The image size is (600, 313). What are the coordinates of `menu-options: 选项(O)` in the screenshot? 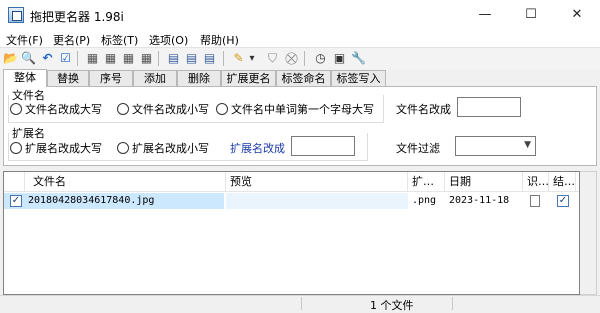 It's located at (168, 40).